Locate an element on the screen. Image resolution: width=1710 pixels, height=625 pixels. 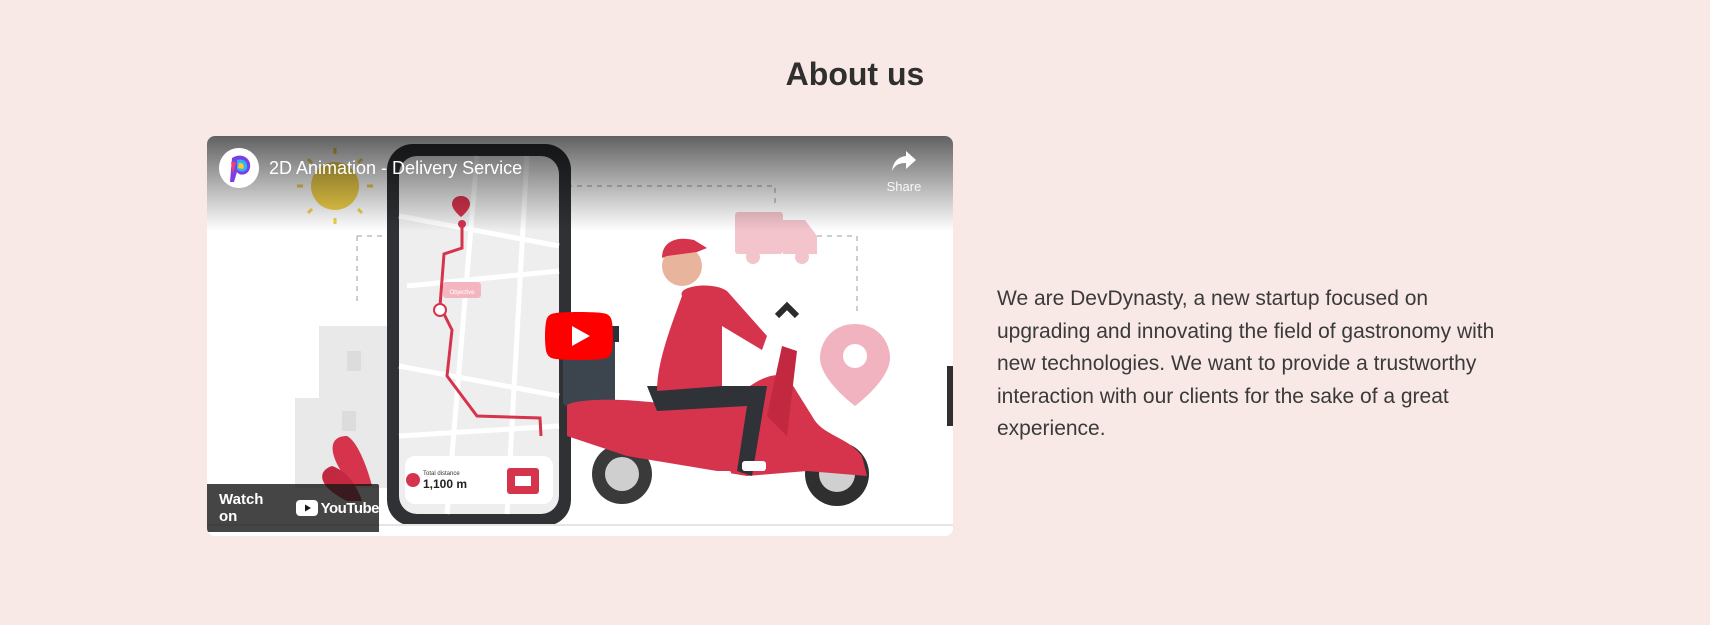
play-button is located at coordinates (579, 336).